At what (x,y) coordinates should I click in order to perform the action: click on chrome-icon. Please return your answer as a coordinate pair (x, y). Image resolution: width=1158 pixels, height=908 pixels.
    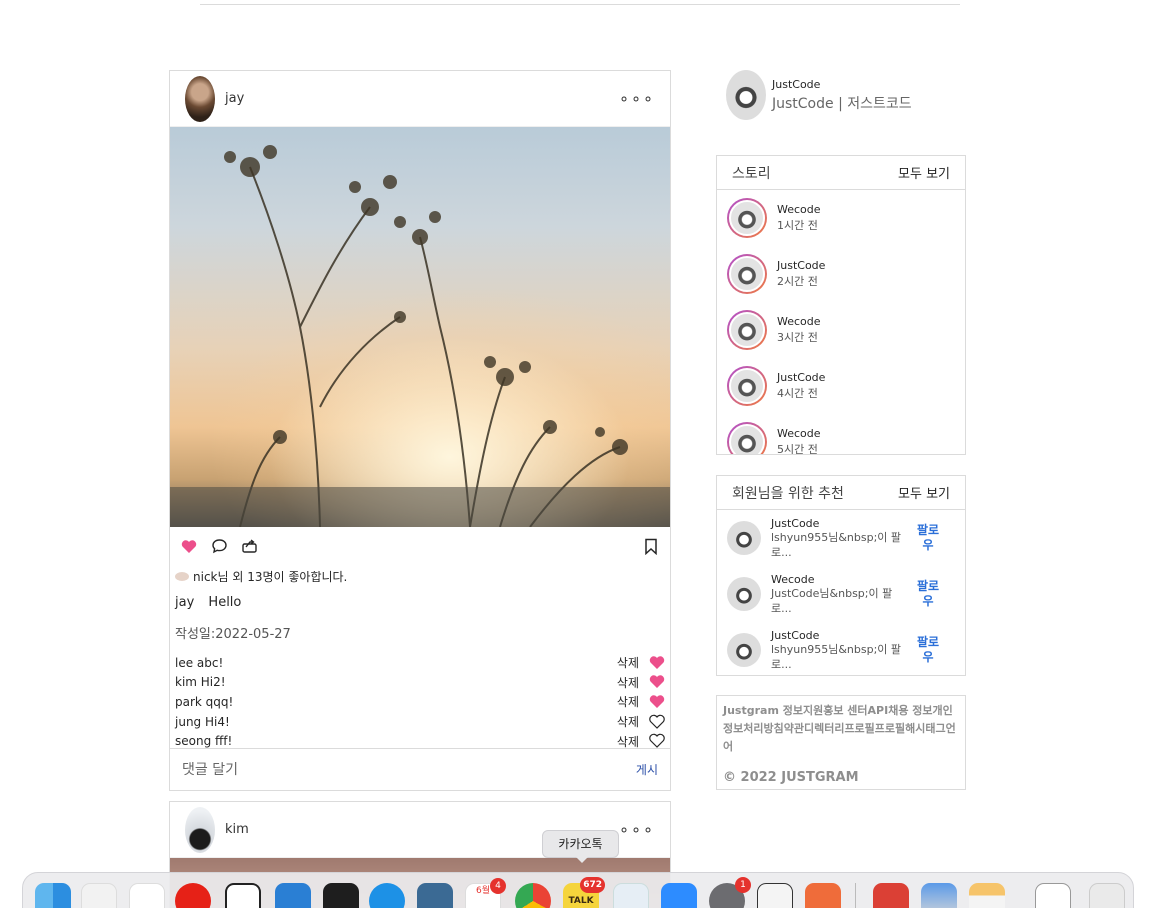
    Looking at the image, I should click on (533, 895).